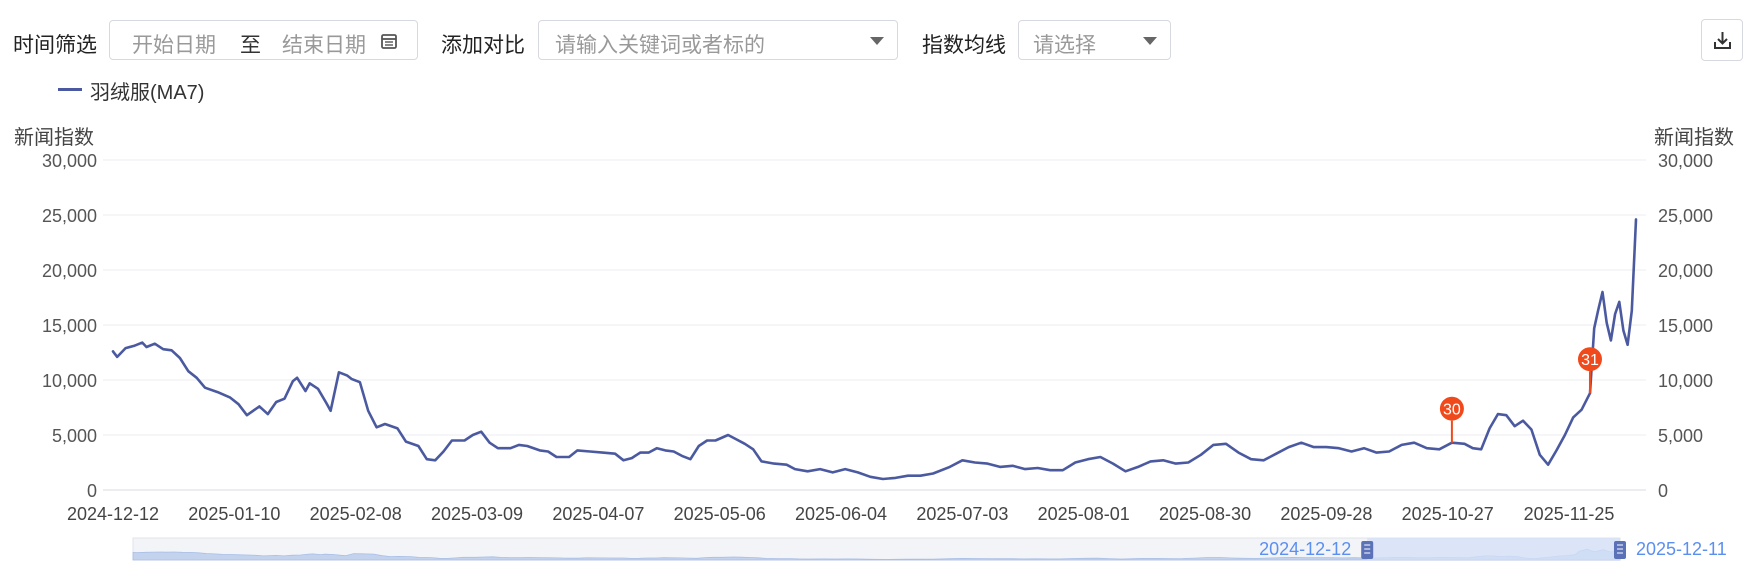 The width and height of the screenshot is (1764, 586). What do you see at coordinates (1452, 410) in the screenshot?
I see `marker-label: 30` at bounding box center [1452, 410].